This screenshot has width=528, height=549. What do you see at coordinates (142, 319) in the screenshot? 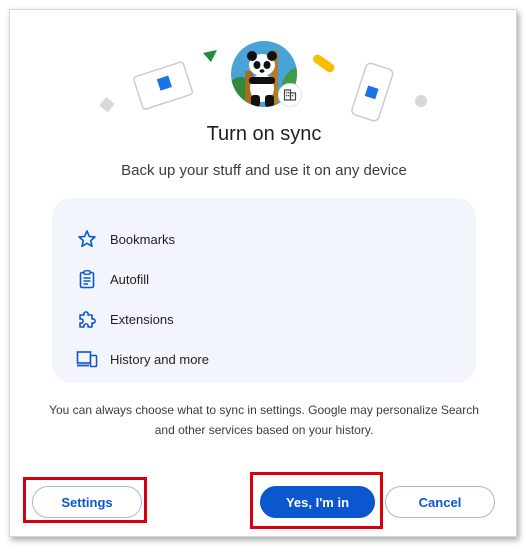
I see `feature-label: Extensions` at bounding box center [142, 319].